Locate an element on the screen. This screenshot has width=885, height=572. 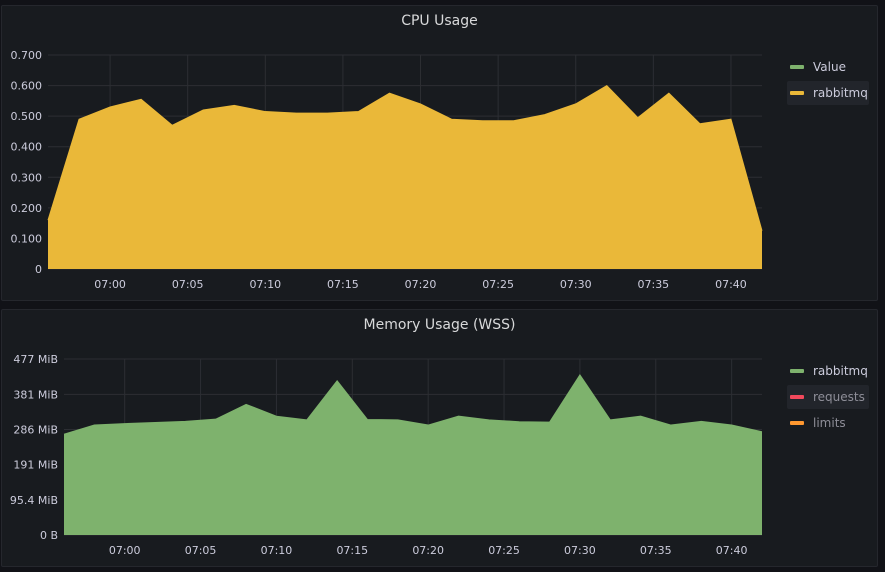
y-tick-label: 191 MiB is located at coordinates (35, 465).